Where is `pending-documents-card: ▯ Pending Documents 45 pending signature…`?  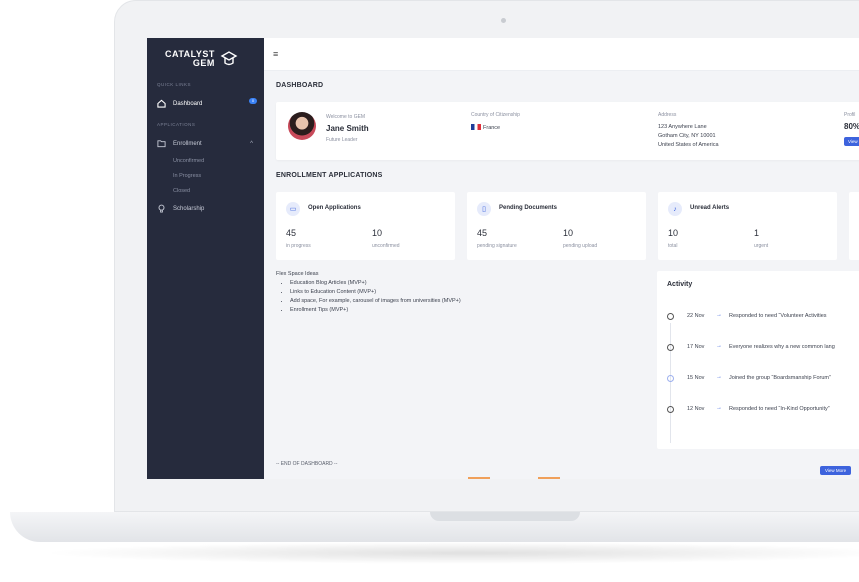
pending-documents-card: ▯ Pending Documents 45 pending signature… is located at coordinates (556, 226).